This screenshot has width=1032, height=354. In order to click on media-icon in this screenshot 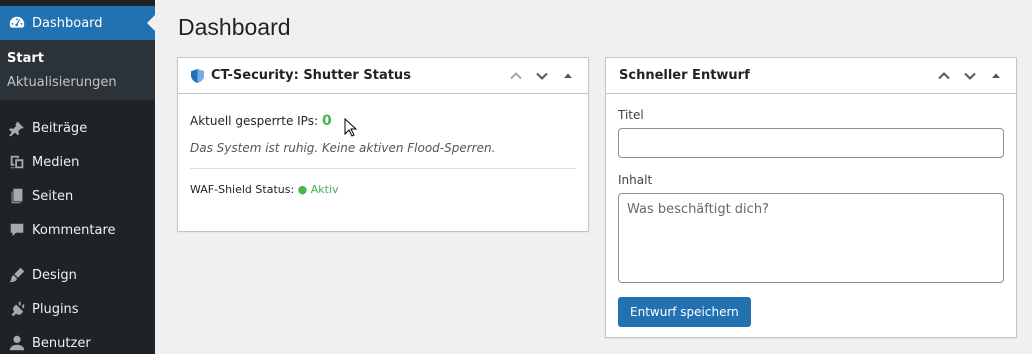, I will do `click(17, 162)`.